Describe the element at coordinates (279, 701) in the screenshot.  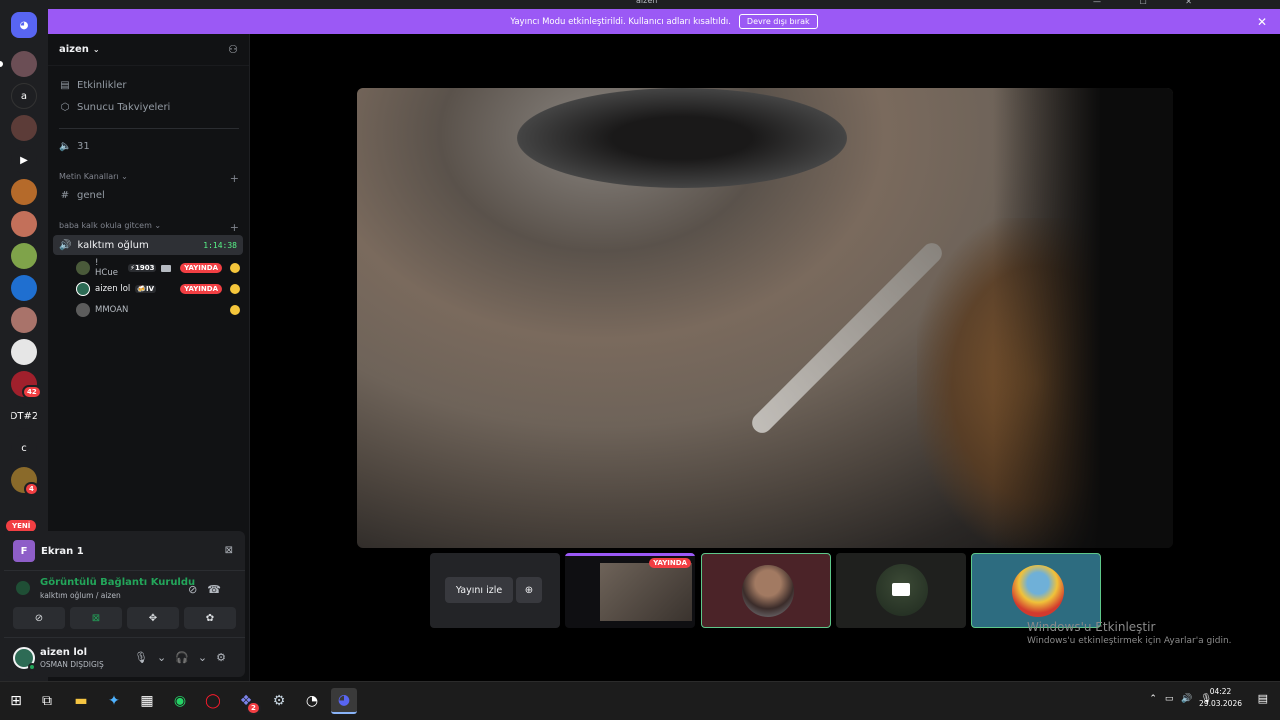
I see `steam-icon: ⚙` at that location.